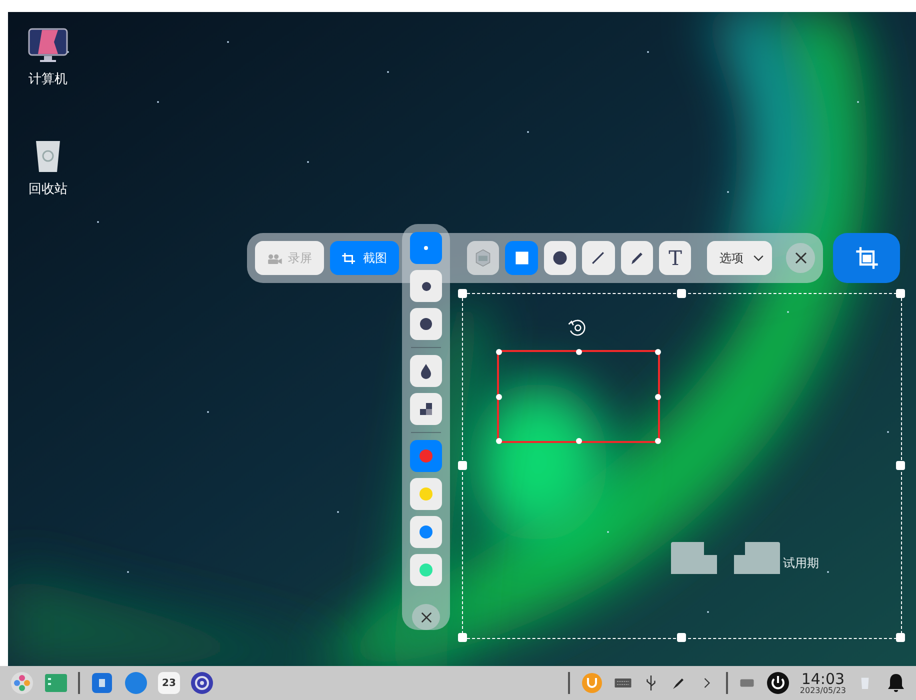 This screenshot has width=916, height=700. Describe the element at coordinates (823, 690) in the screenshot. I see `clock-date: 2023/05/23` at that location.